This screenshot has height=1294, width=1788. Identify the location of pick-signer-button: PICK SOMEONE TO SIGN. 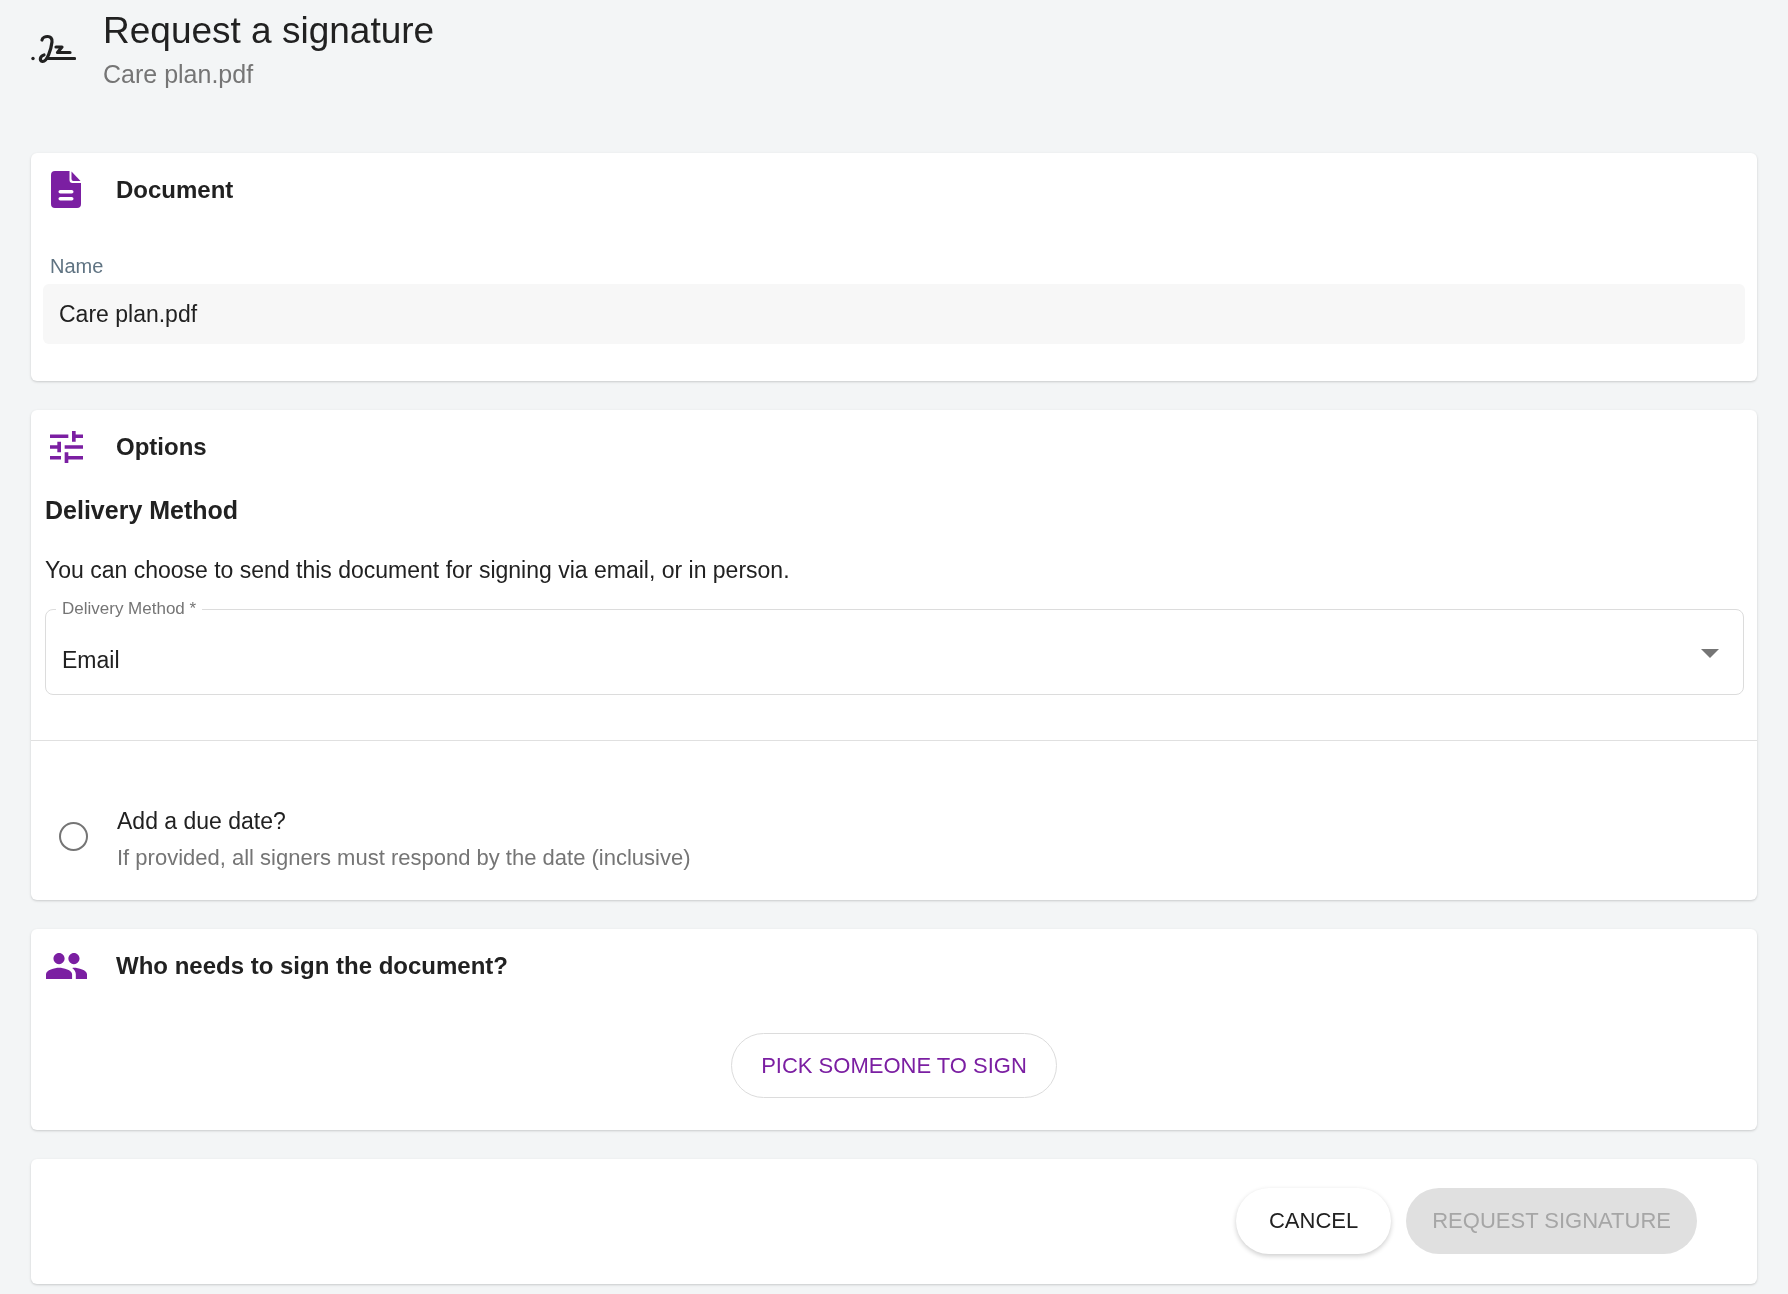
(894, 1065).